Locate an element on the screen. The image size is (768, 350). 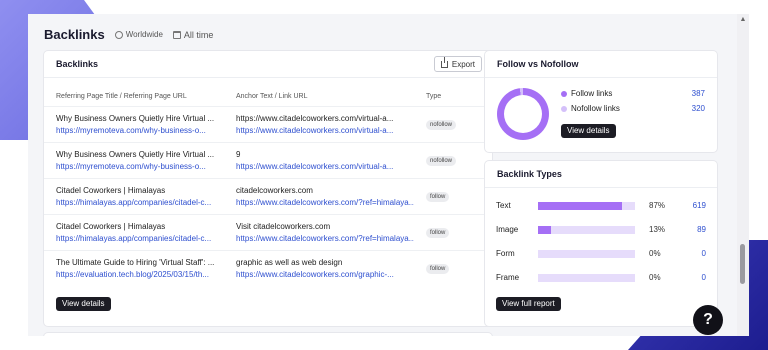
scope-filter: Worldwide is located at coordinates (138, 34).